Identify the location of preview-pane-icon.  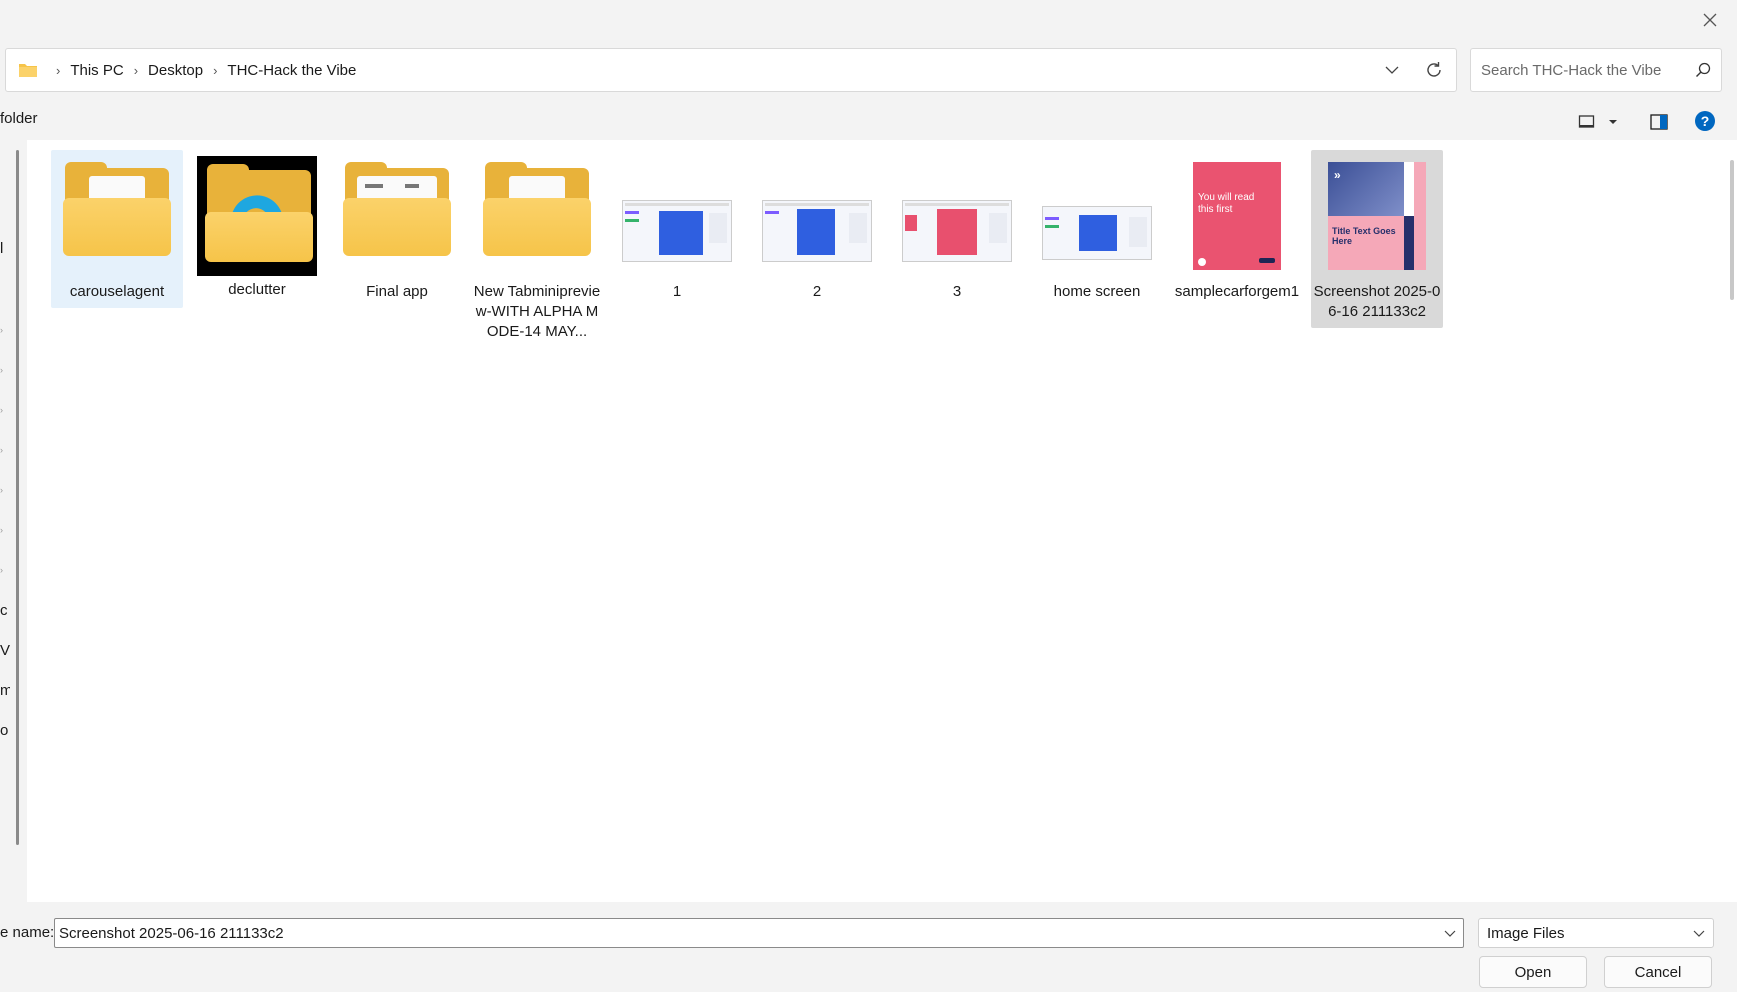
(1659, 122).